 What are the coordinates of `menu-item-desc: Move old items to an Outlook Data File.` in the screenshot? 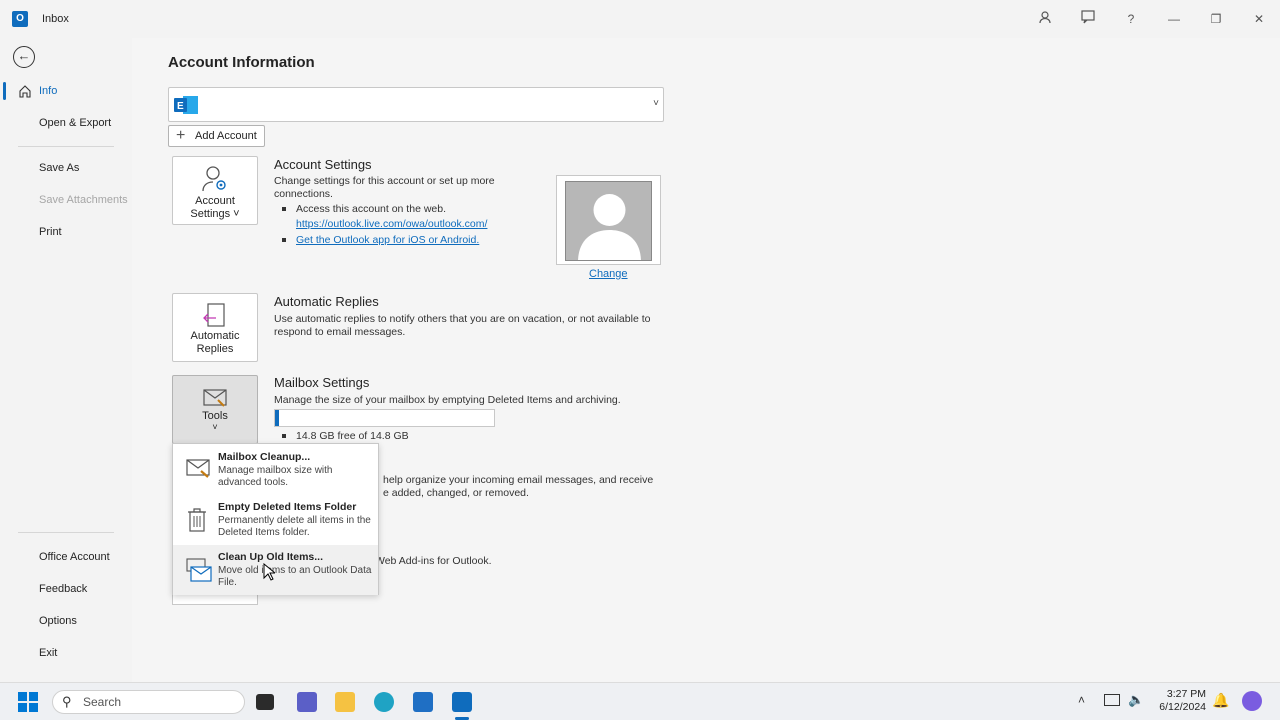 It's located at (295, 576).